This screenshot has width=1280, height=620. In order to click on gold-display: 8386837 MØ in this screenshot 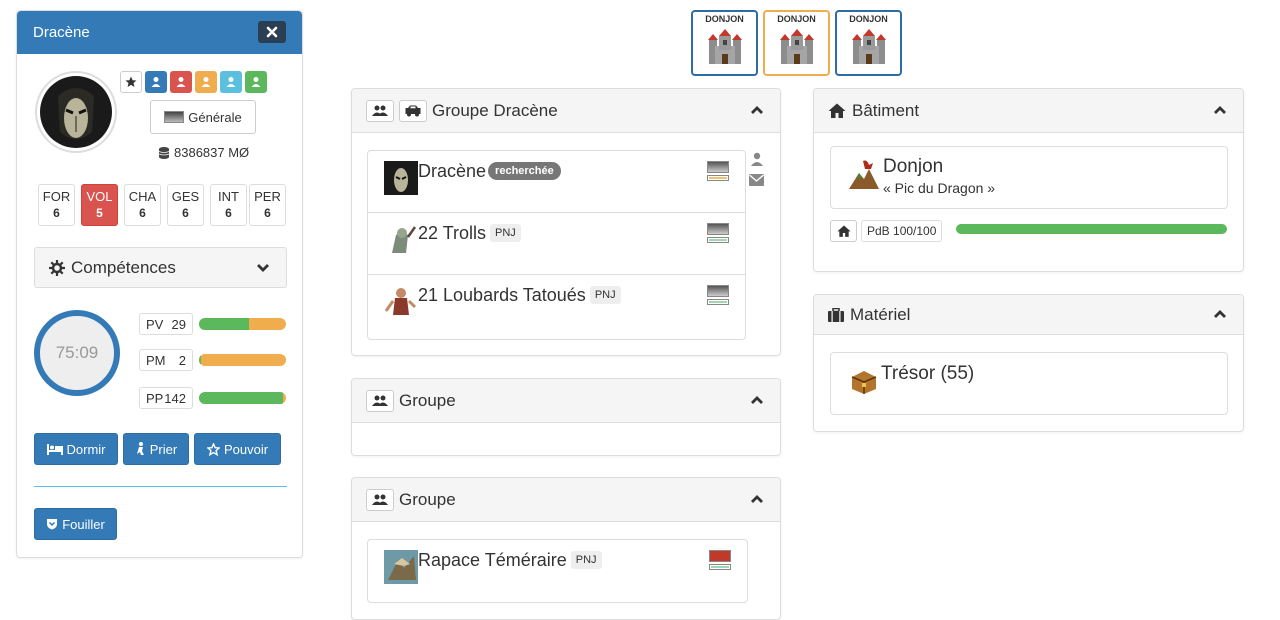, I will do `click(203, 152)`.